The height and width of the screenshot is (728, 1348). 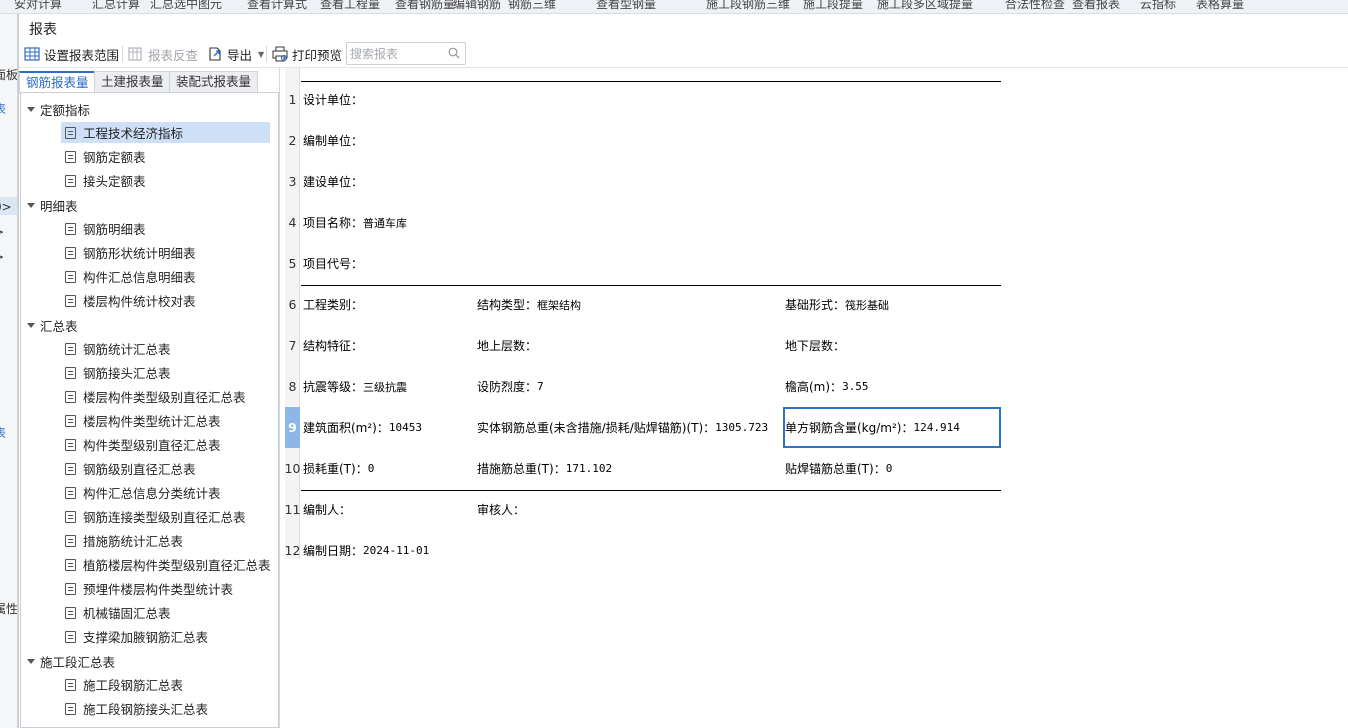 What do you see at coordinates (292, 386) in the screenshot?
I see `row-number: 8` at bounding box center [292, 386].